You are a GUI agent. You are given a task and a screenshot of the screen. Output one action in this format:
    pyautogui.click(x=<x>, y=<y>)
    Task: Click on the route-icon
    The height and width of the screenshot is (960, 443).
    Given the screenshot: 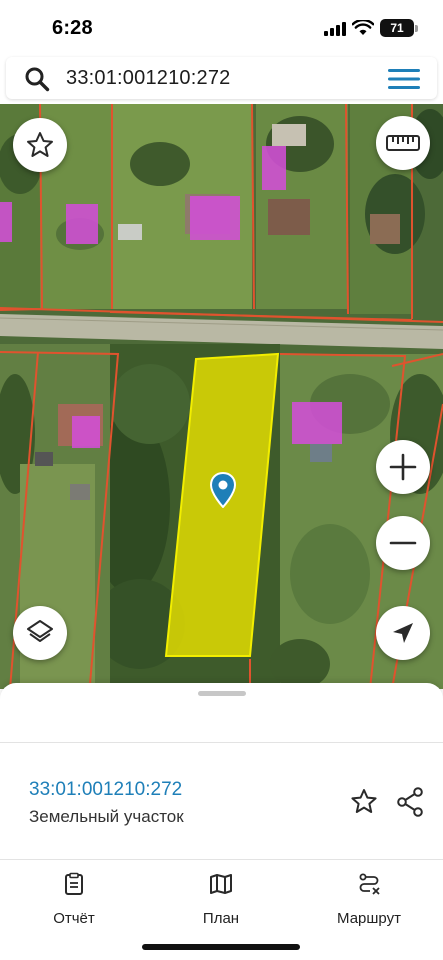 What is the action you would take?
    pyautogui.click(x=369, y=884)
    